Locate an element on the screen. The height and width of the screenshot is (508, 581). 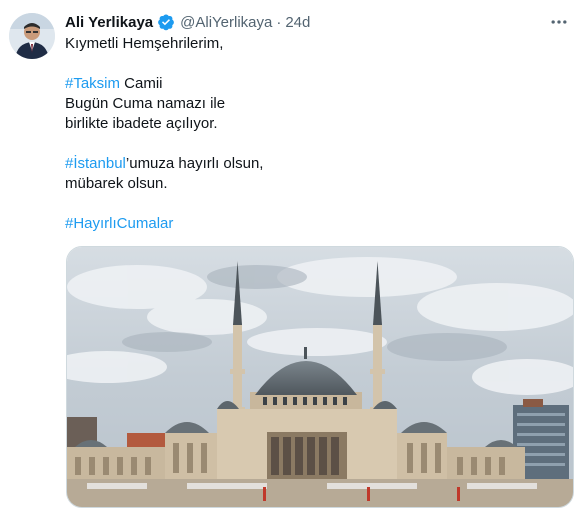
bugun-line: Bugün Cuma namazı ile is located at coordinates (145, 103).